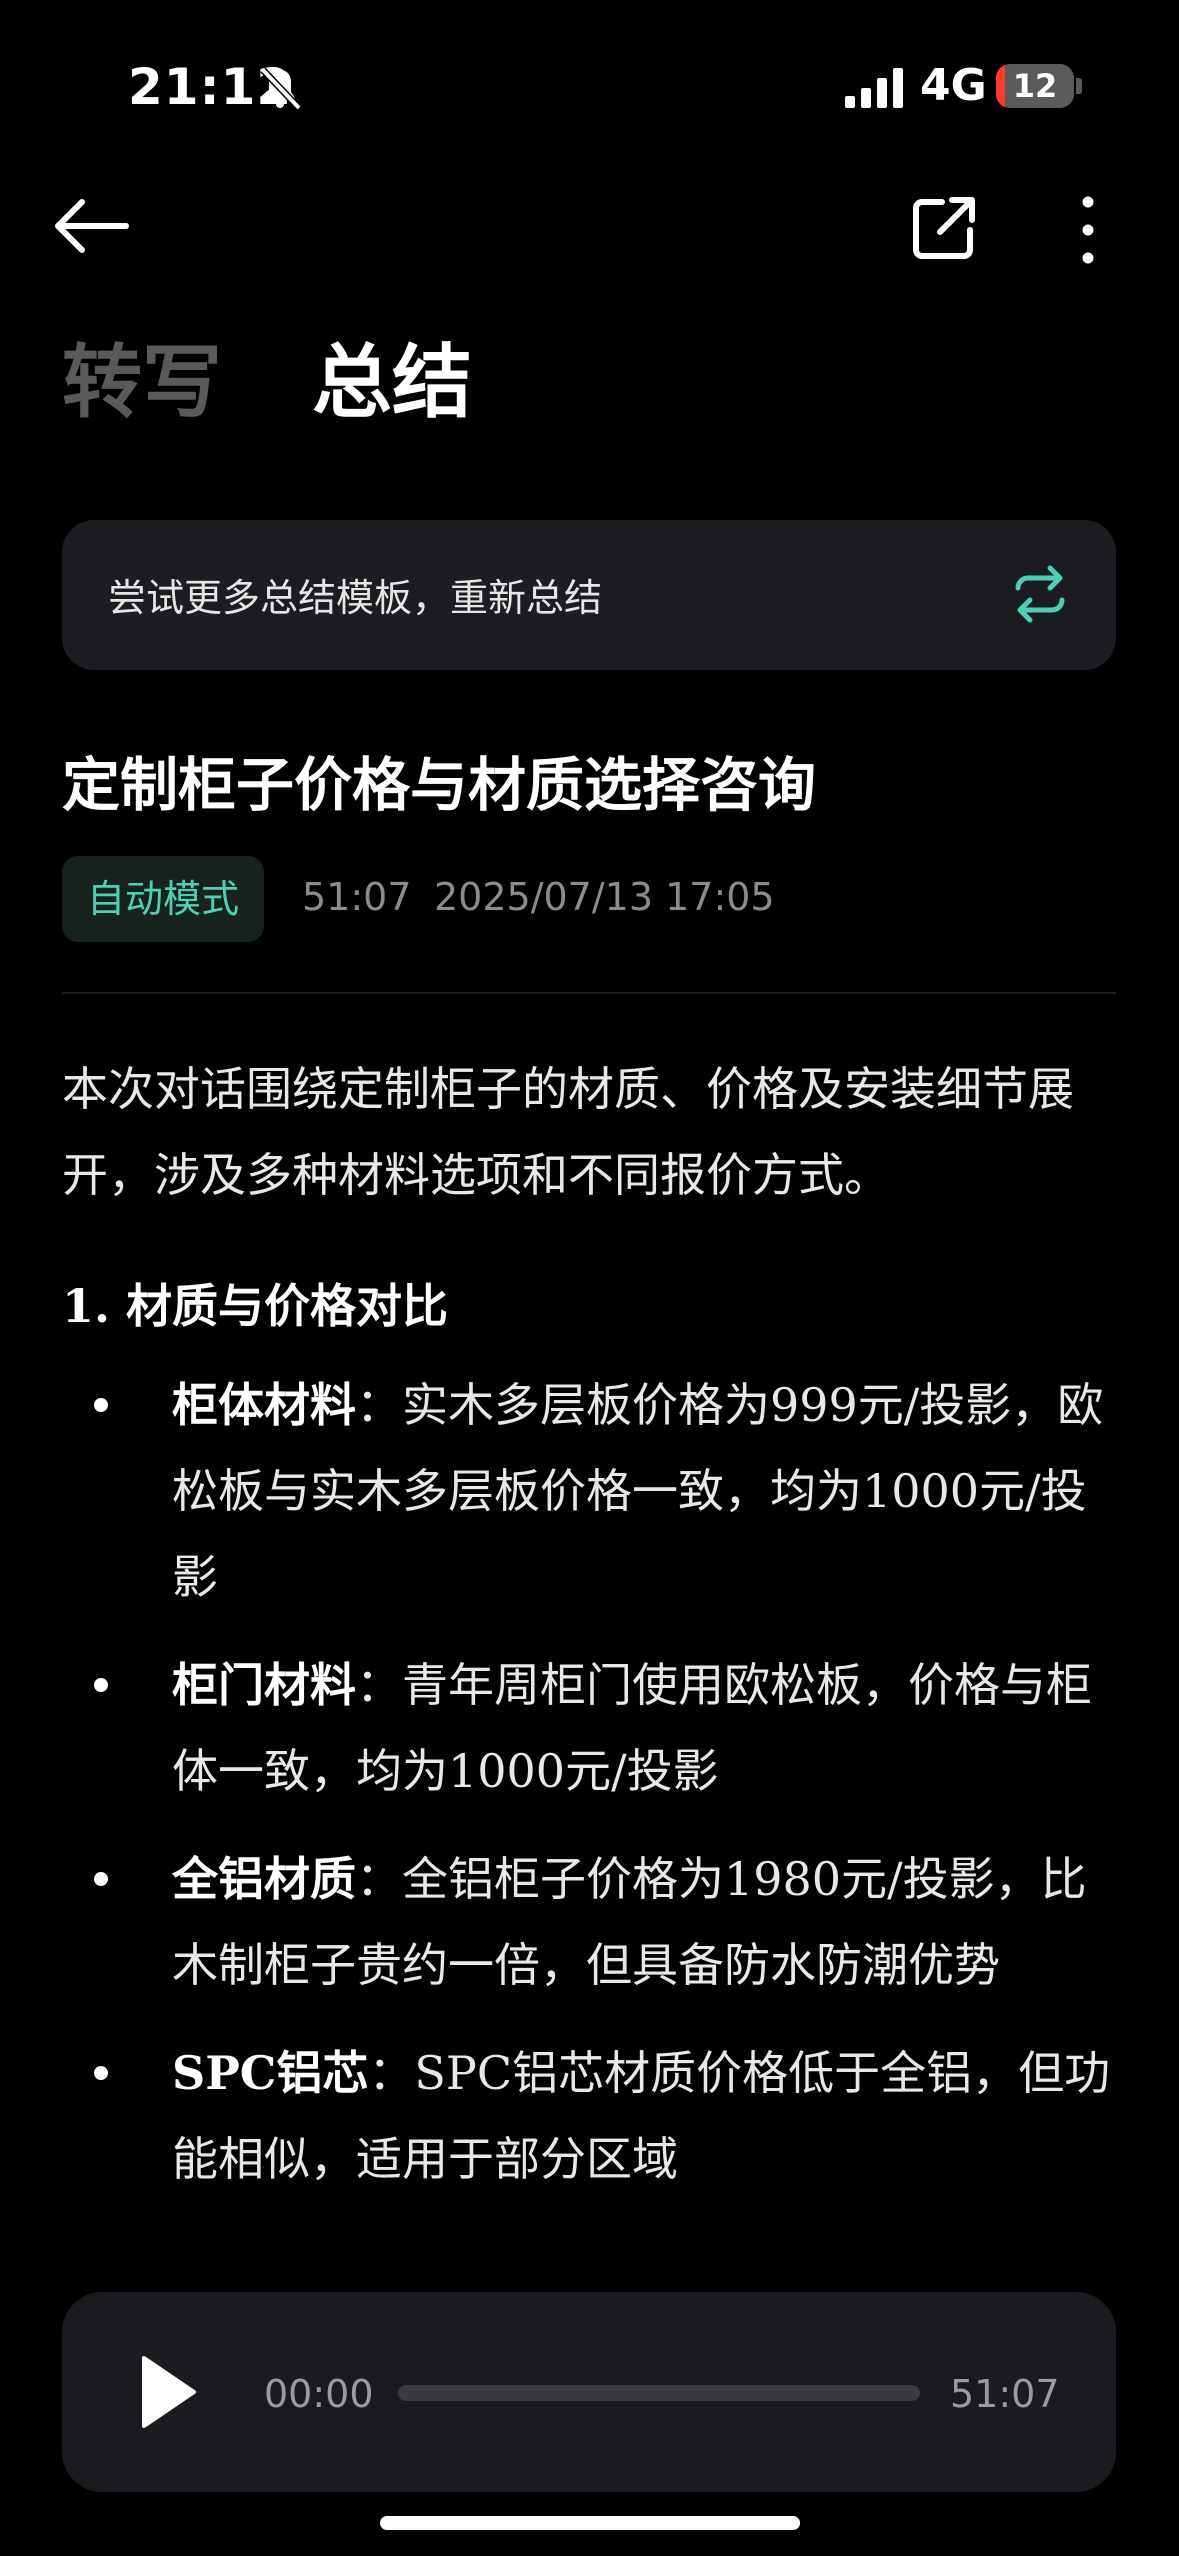 This screenshot has width=1179, height=2556. I want to click on battery-percent: 12, so click(1035, 86).